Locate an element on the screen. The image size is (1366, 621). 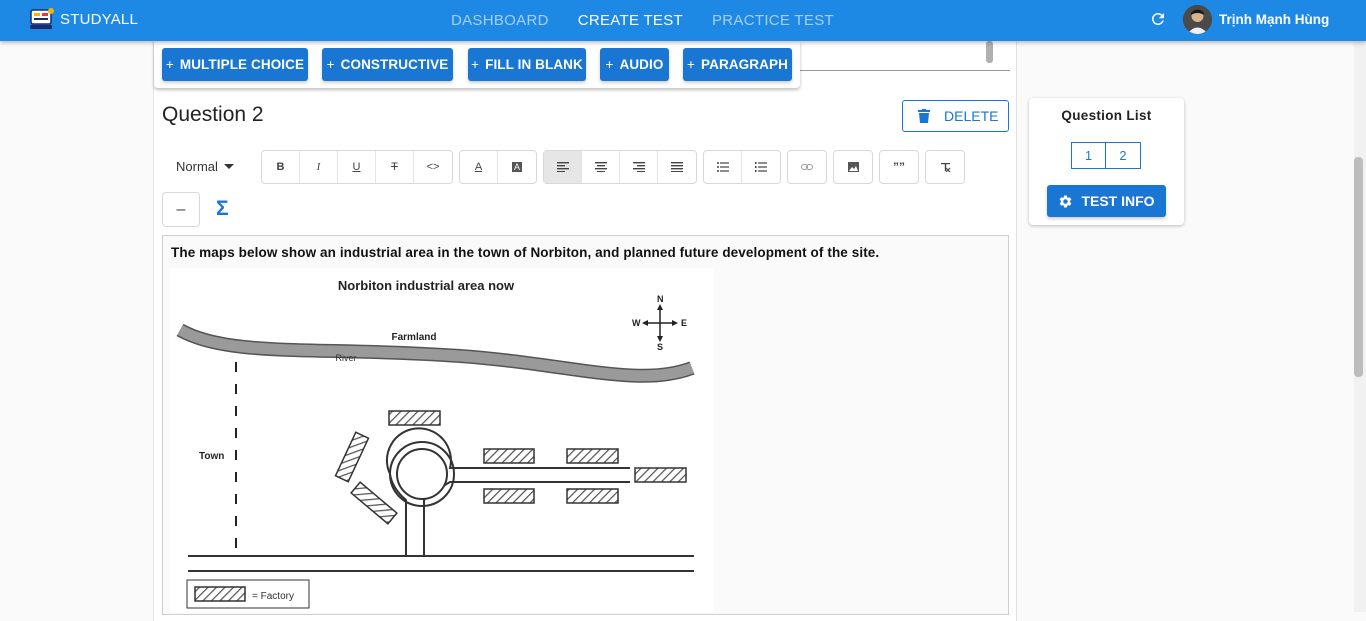
test-info-button: TEST INFO is located at coordinates (1106, 201).